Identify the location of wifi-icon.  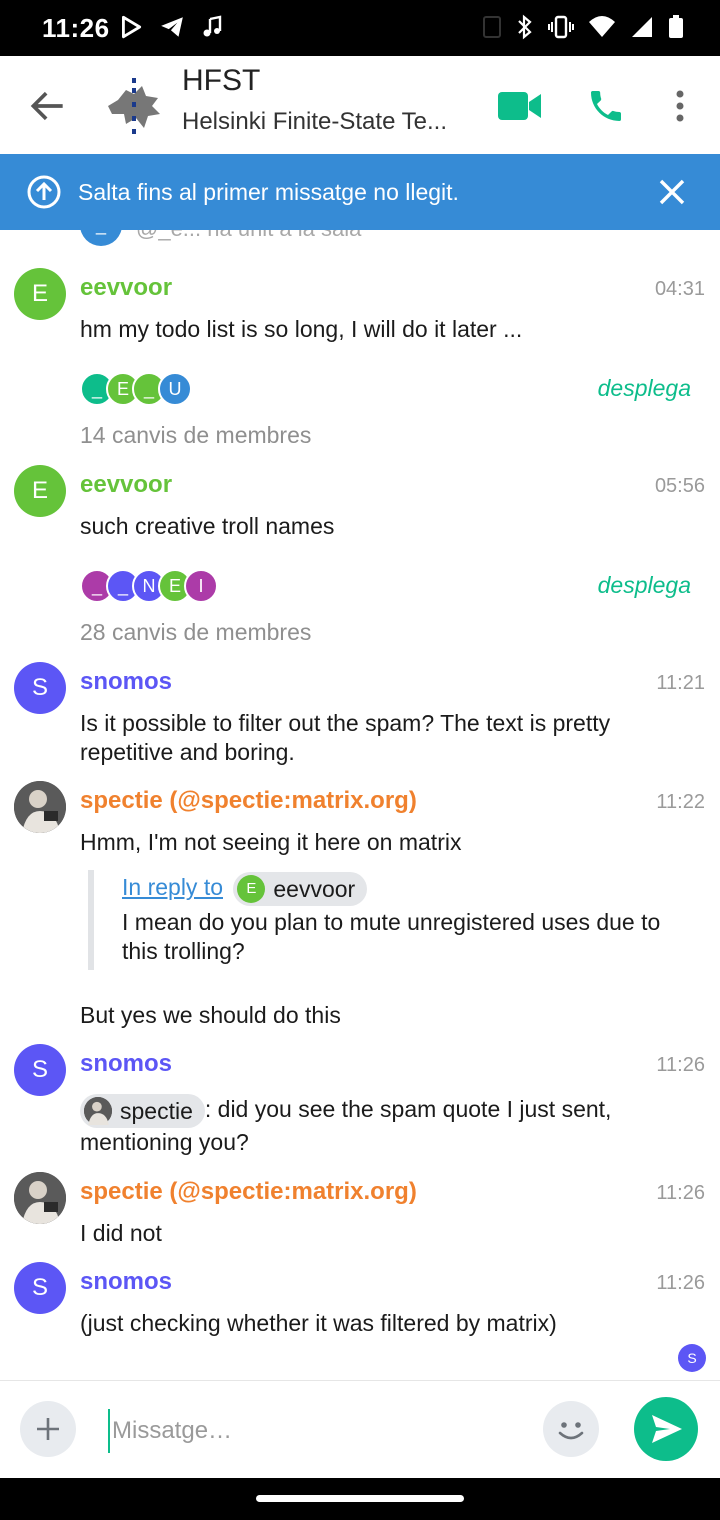
(602, 26).